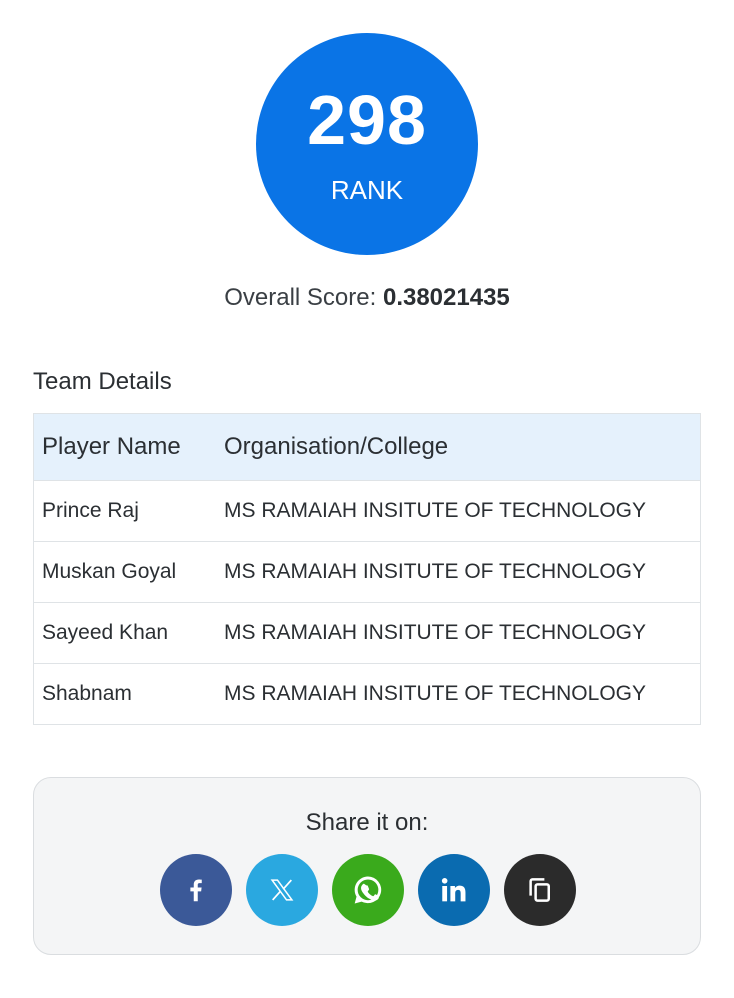  I want to click on copy-icon, so click(540, 890).